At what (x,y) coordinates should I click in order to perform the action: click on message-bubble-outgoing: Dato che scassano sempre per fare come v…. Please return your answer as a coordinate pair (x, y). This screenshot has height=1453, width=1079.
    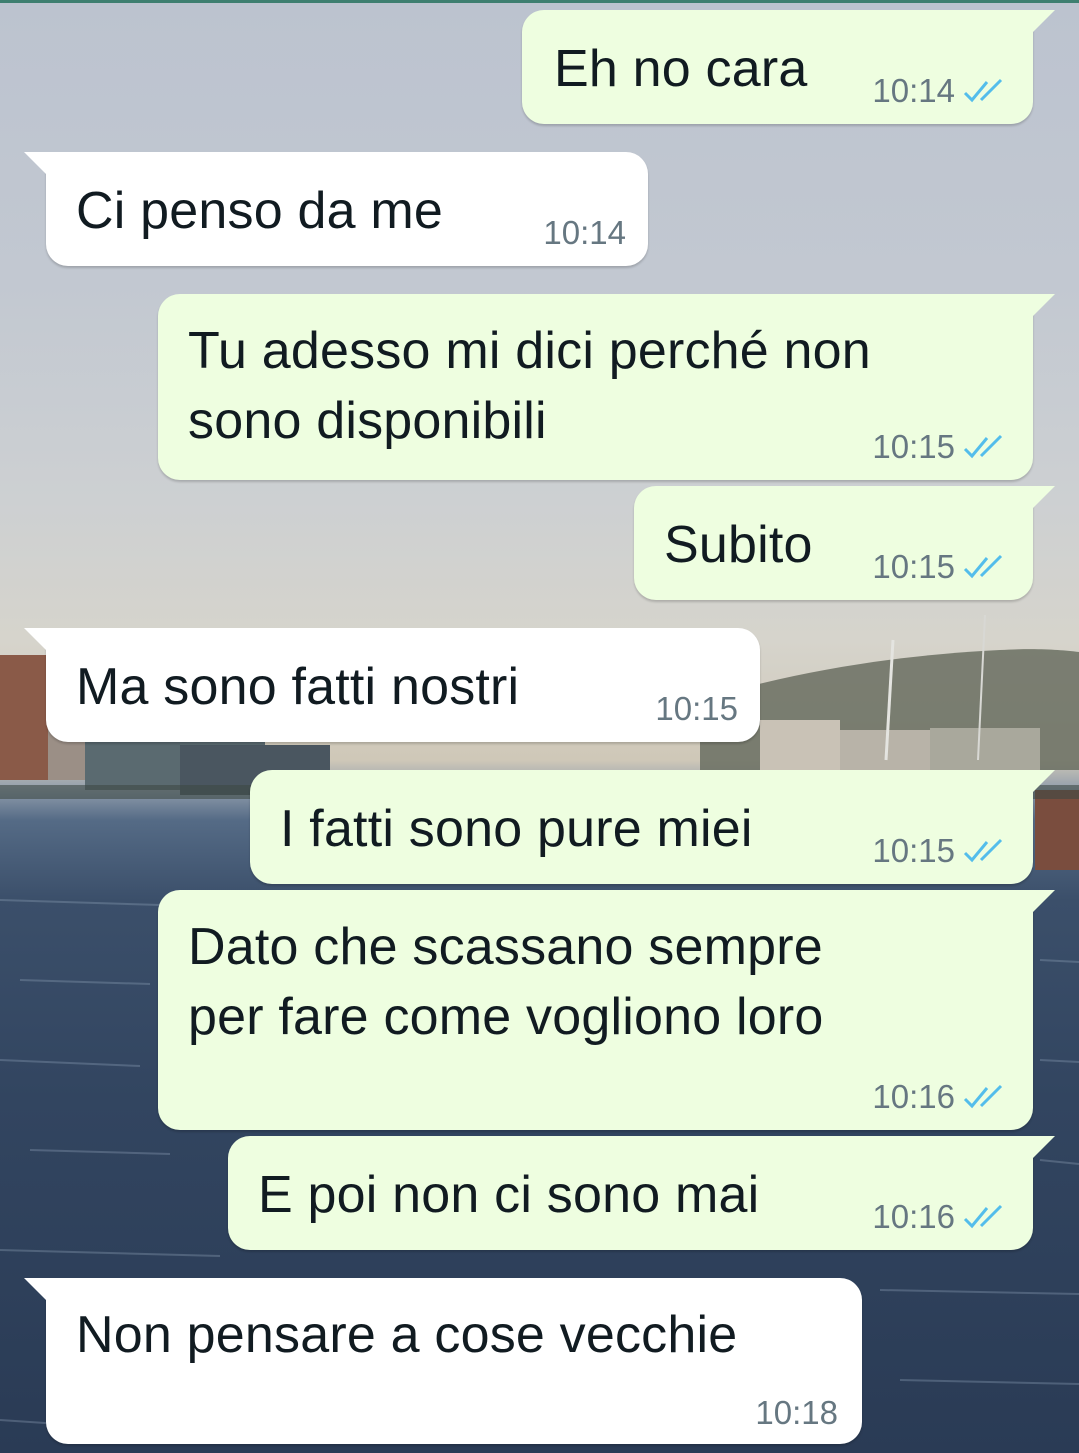
    Looking at the image, I should click on (606, 1010).